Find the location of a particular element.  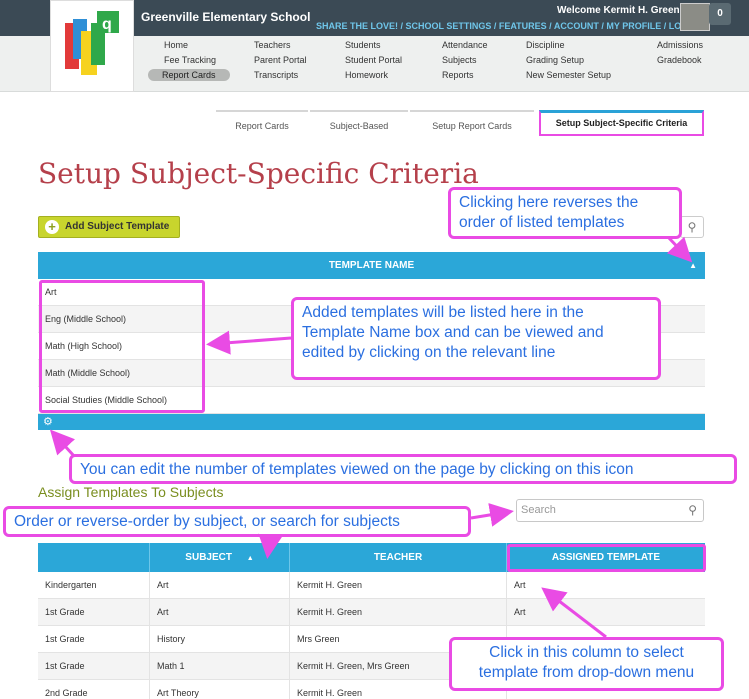

template-table-footer: ⚙ is located at coordinates (371, 422).